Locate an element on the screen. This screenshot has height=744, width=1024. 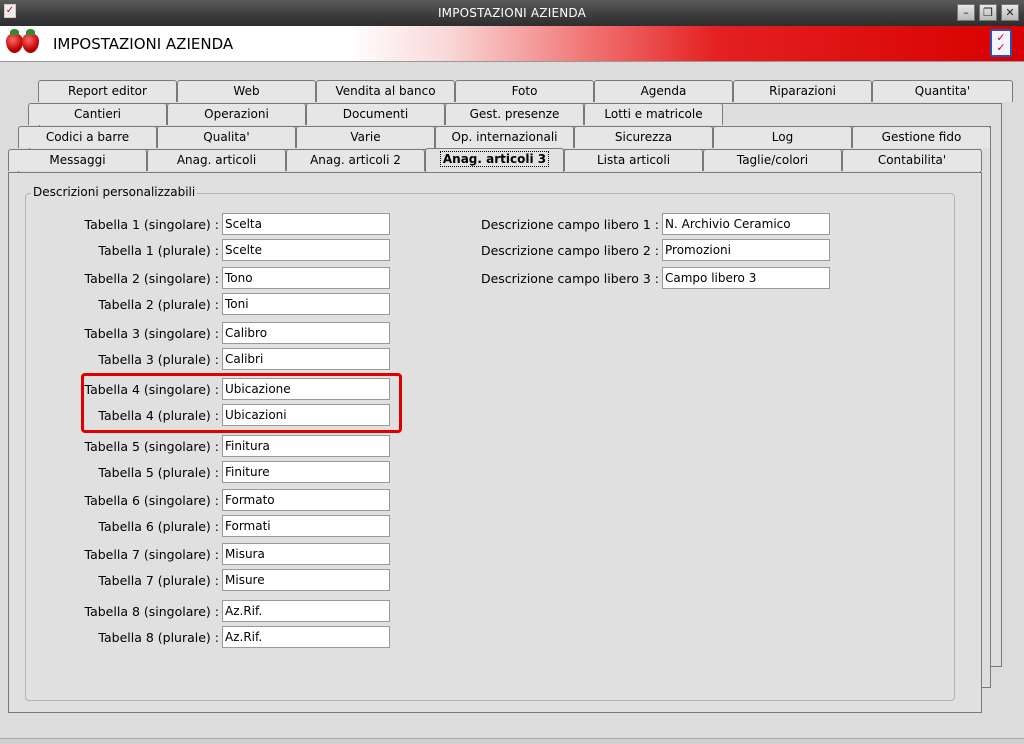
tab-operazioni: Operazioni is located at coordinates (236, 114).